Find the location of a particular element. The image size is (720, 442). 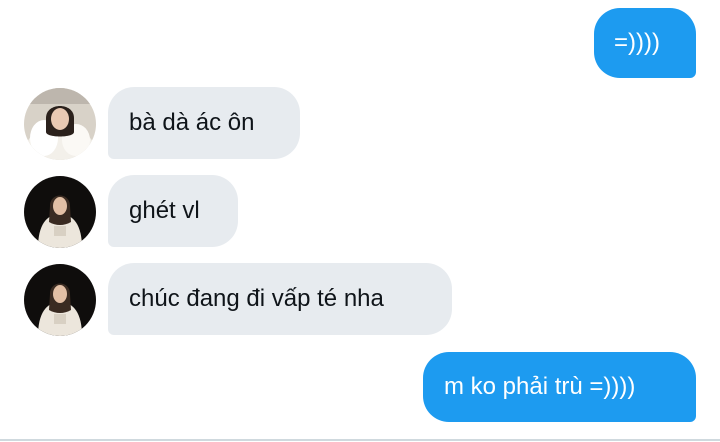

message-bubble-incoming: ghét vl is located at coordinates (173, 211).